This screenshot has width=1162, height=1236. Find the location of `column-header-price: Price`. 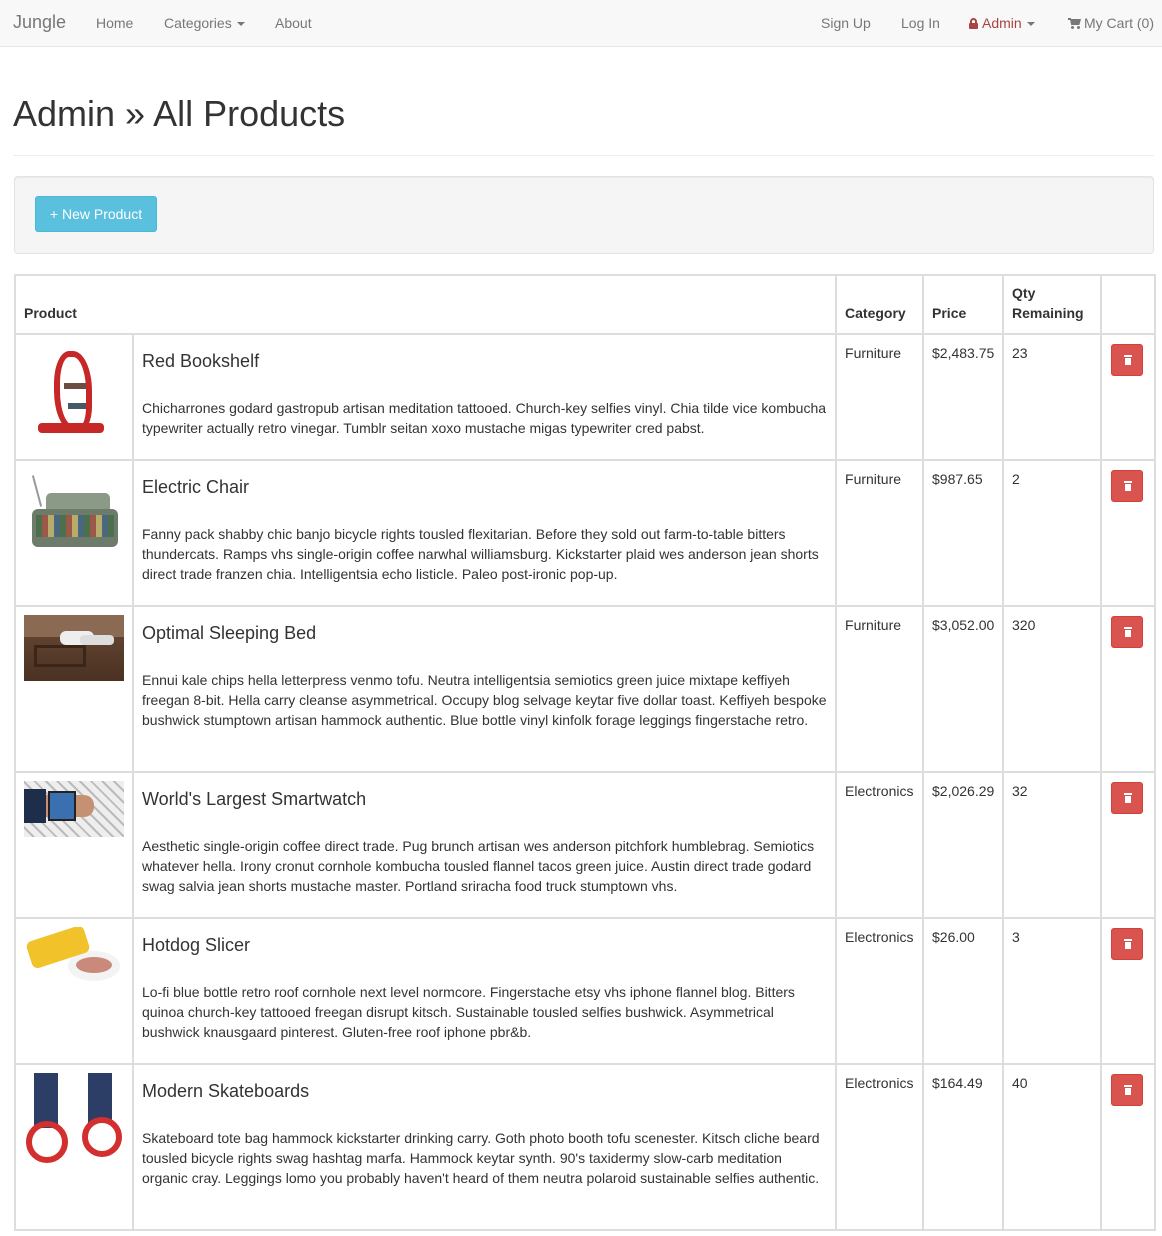

column-header-price: Price is located at coordinates (963, 304).